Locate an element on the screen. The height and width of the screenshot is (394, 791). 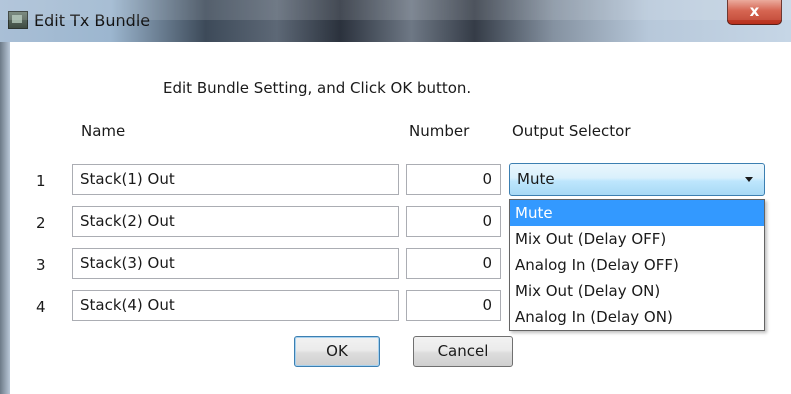
title-bar: Edit Tx Bundle x is located at coordinates (395, 21).